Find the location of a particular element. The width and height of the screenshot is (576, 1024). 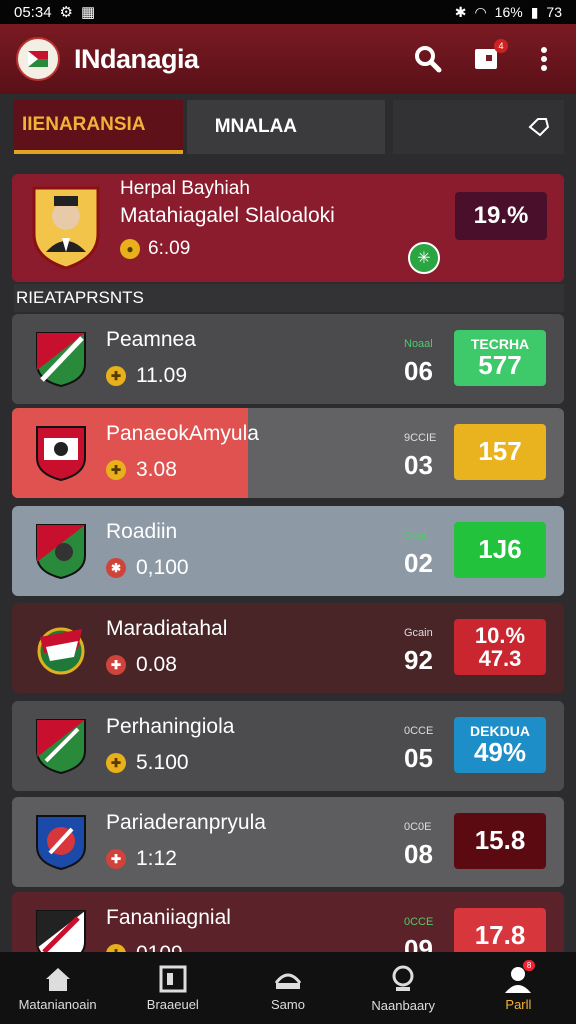

team-row: PanaeokAmyula ✚ 3.08 9CCIE 03 157 is located at coordinates (288, 453).